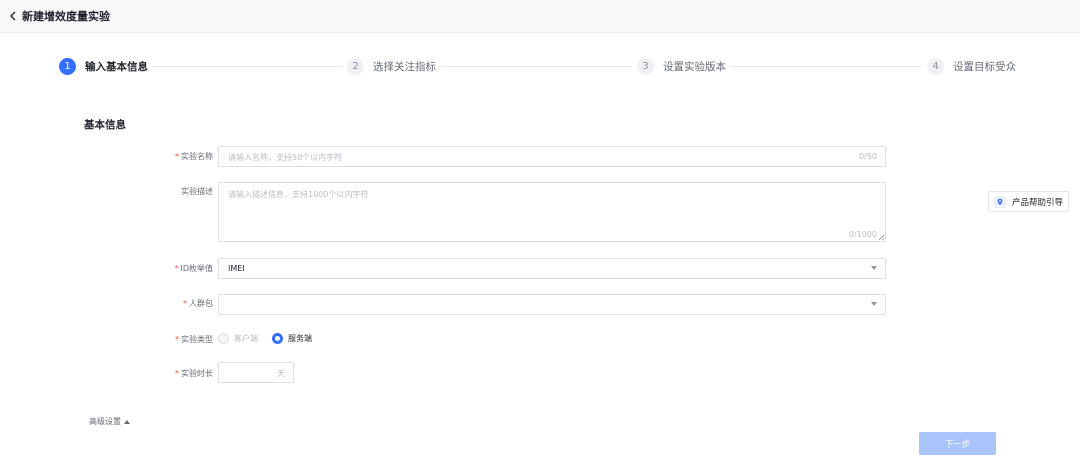 The height and width of the screenshot is (474, 1080). I want to click on id-type-value: IMEI, so click(236, 268).